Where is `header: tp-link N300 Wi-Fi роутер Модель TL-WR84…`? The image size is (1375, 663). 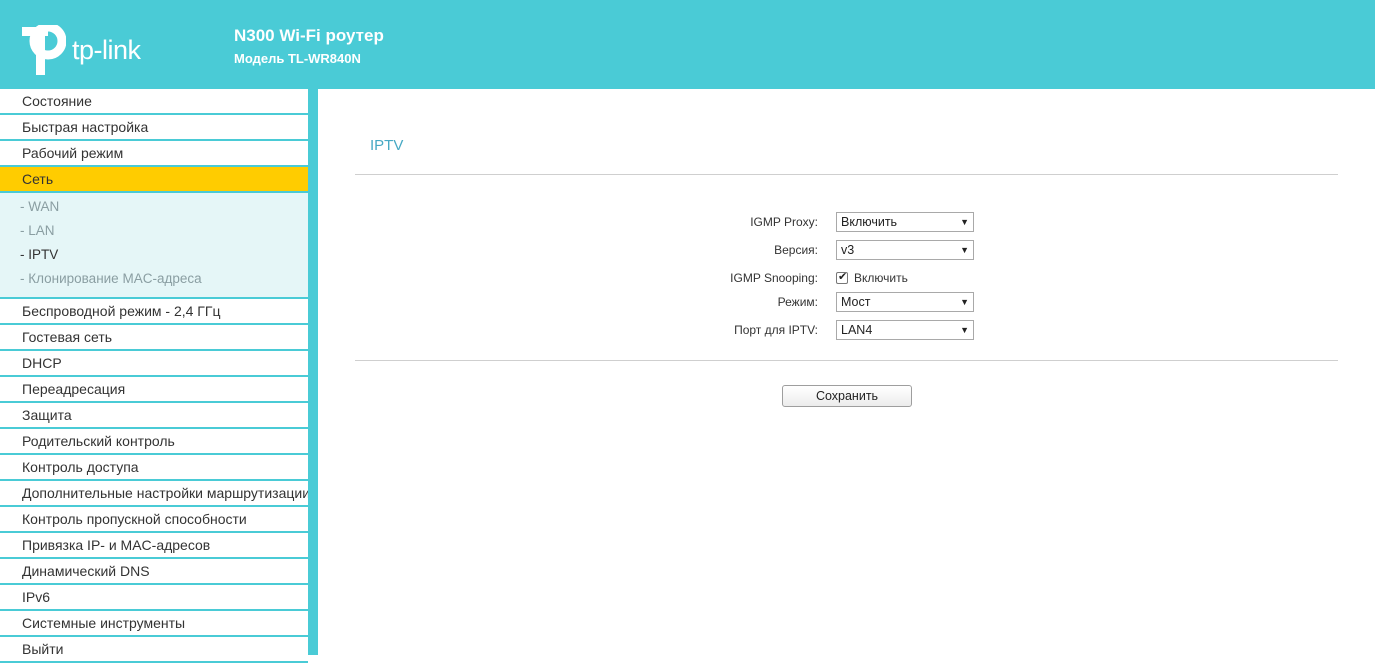 header: tp-link N300 Wi-Fi роутер Модель TL-WR84… is located at coordinates (687, 44).